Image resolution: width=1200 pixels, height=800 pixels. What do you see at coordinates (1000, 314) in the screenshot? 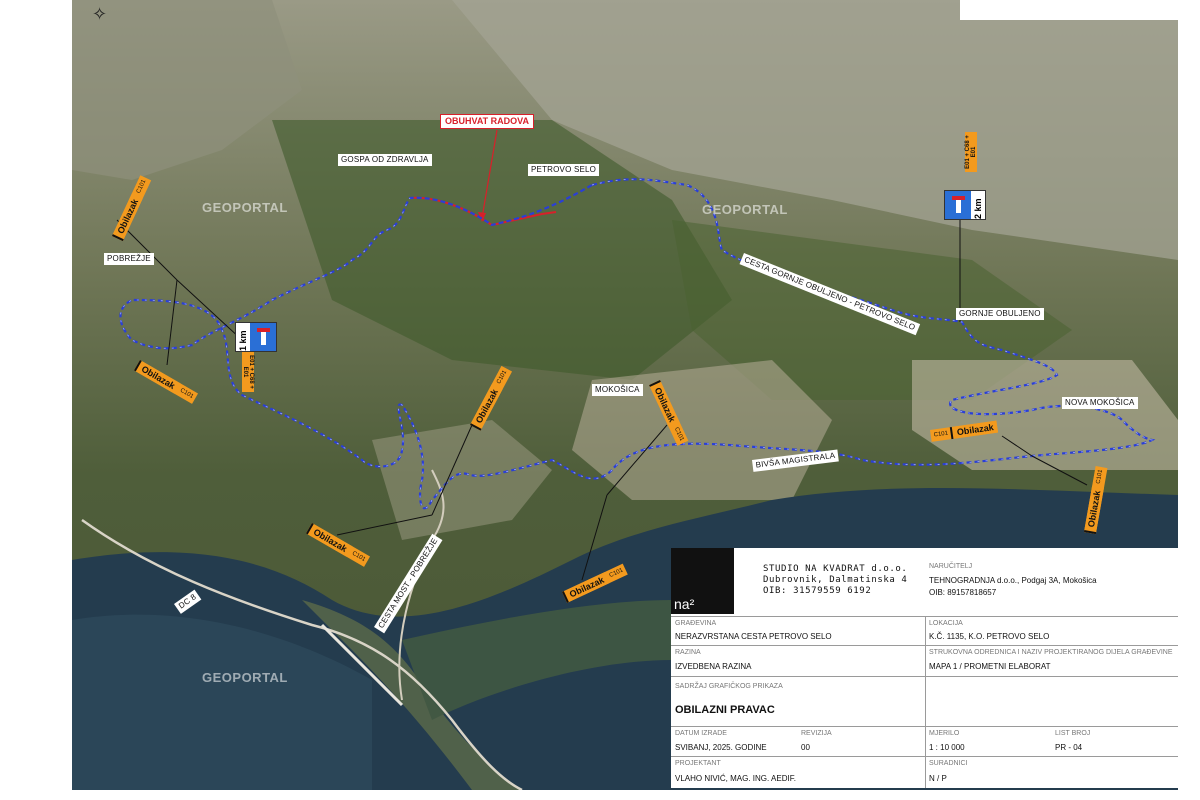
I see `place-label-gornje-obuljeno: GORNJE OBULJENO` at bounding box center [1000, 314].